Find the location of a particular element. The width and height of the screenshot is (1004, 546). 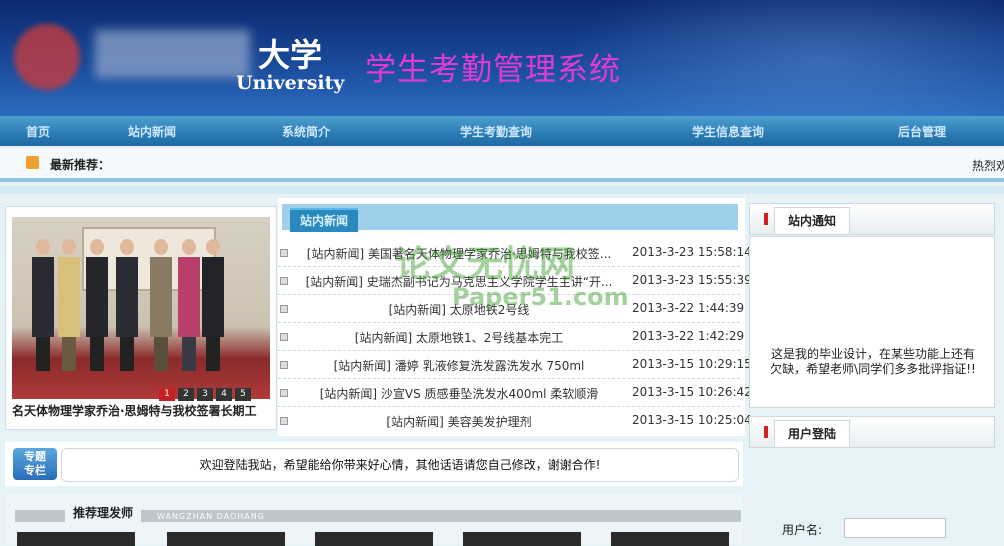

news-slideshow: 12345 名天体物理学家乔治·思姆特与我校签署长期工 is located at coordinates (141, 318).